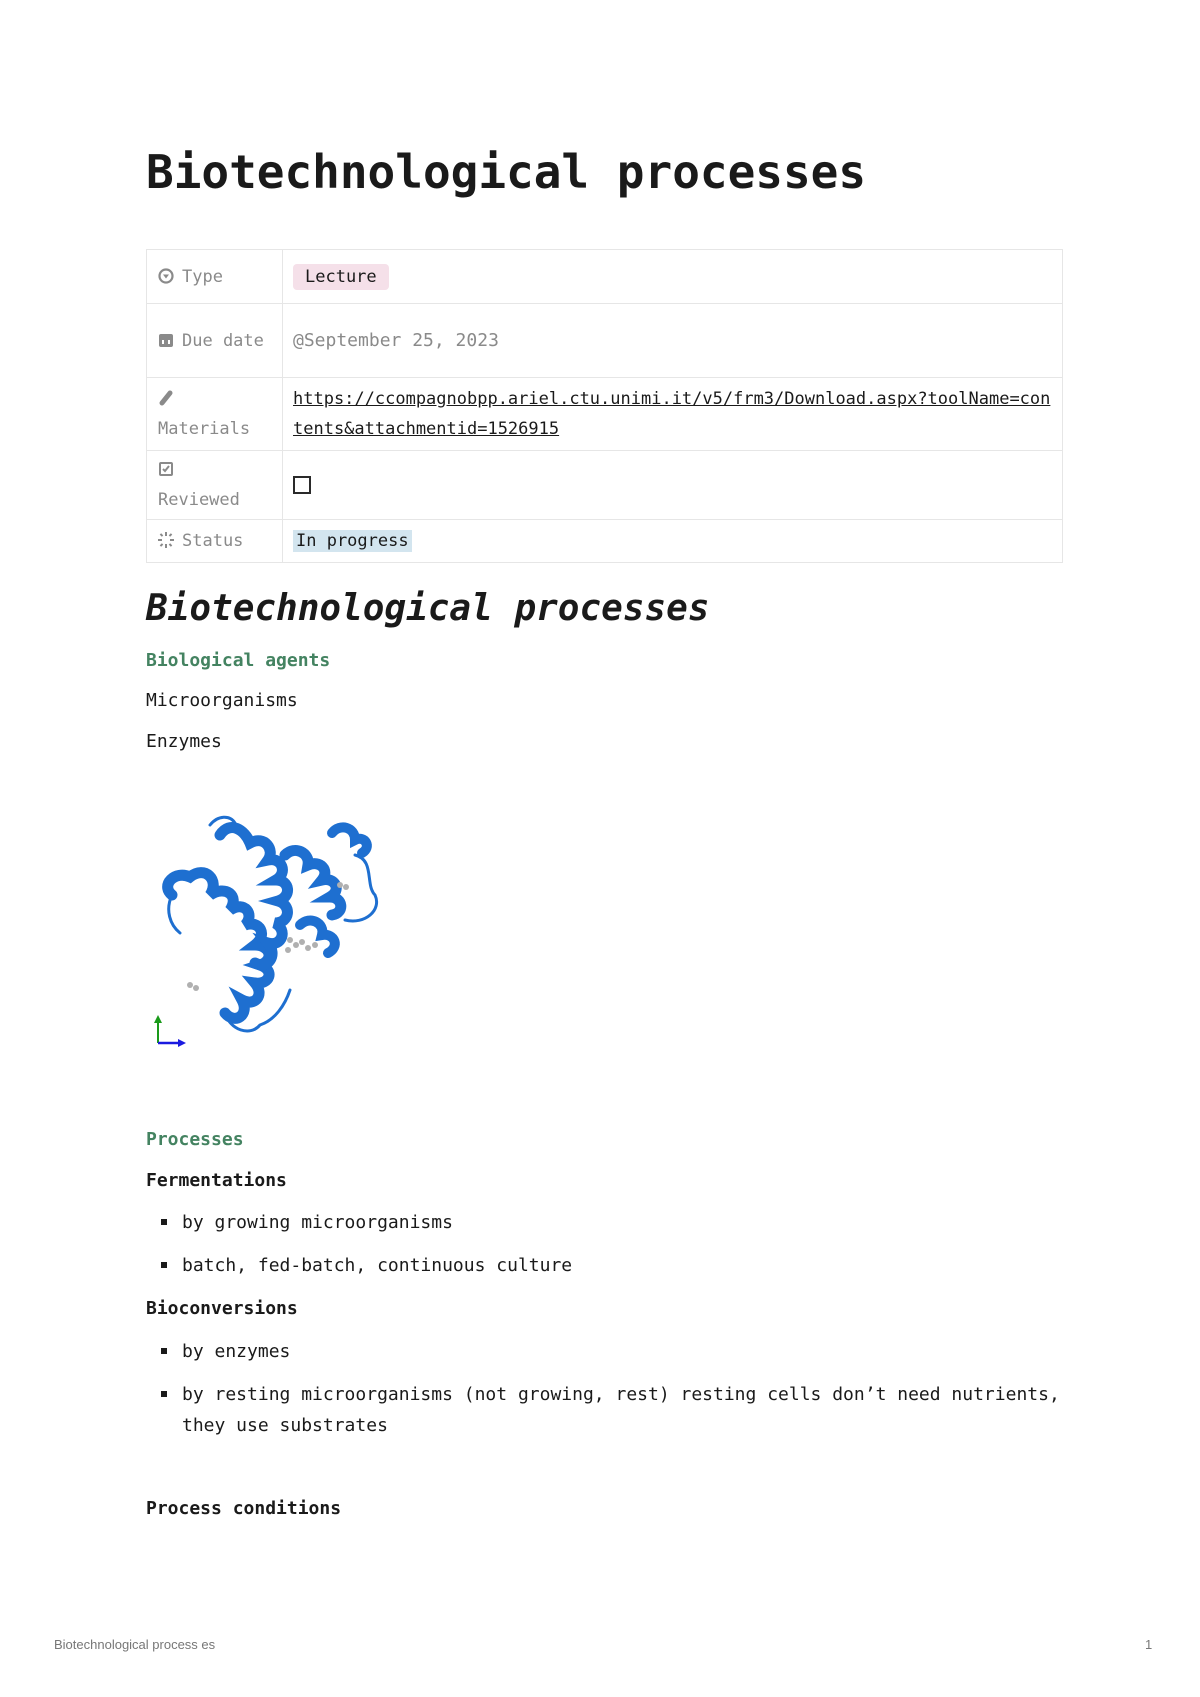 Image resolution: width=1200 pixels, height=1697 pixels. I want to click on paragraph-enzymes: Enzymes, so click(184, 741).